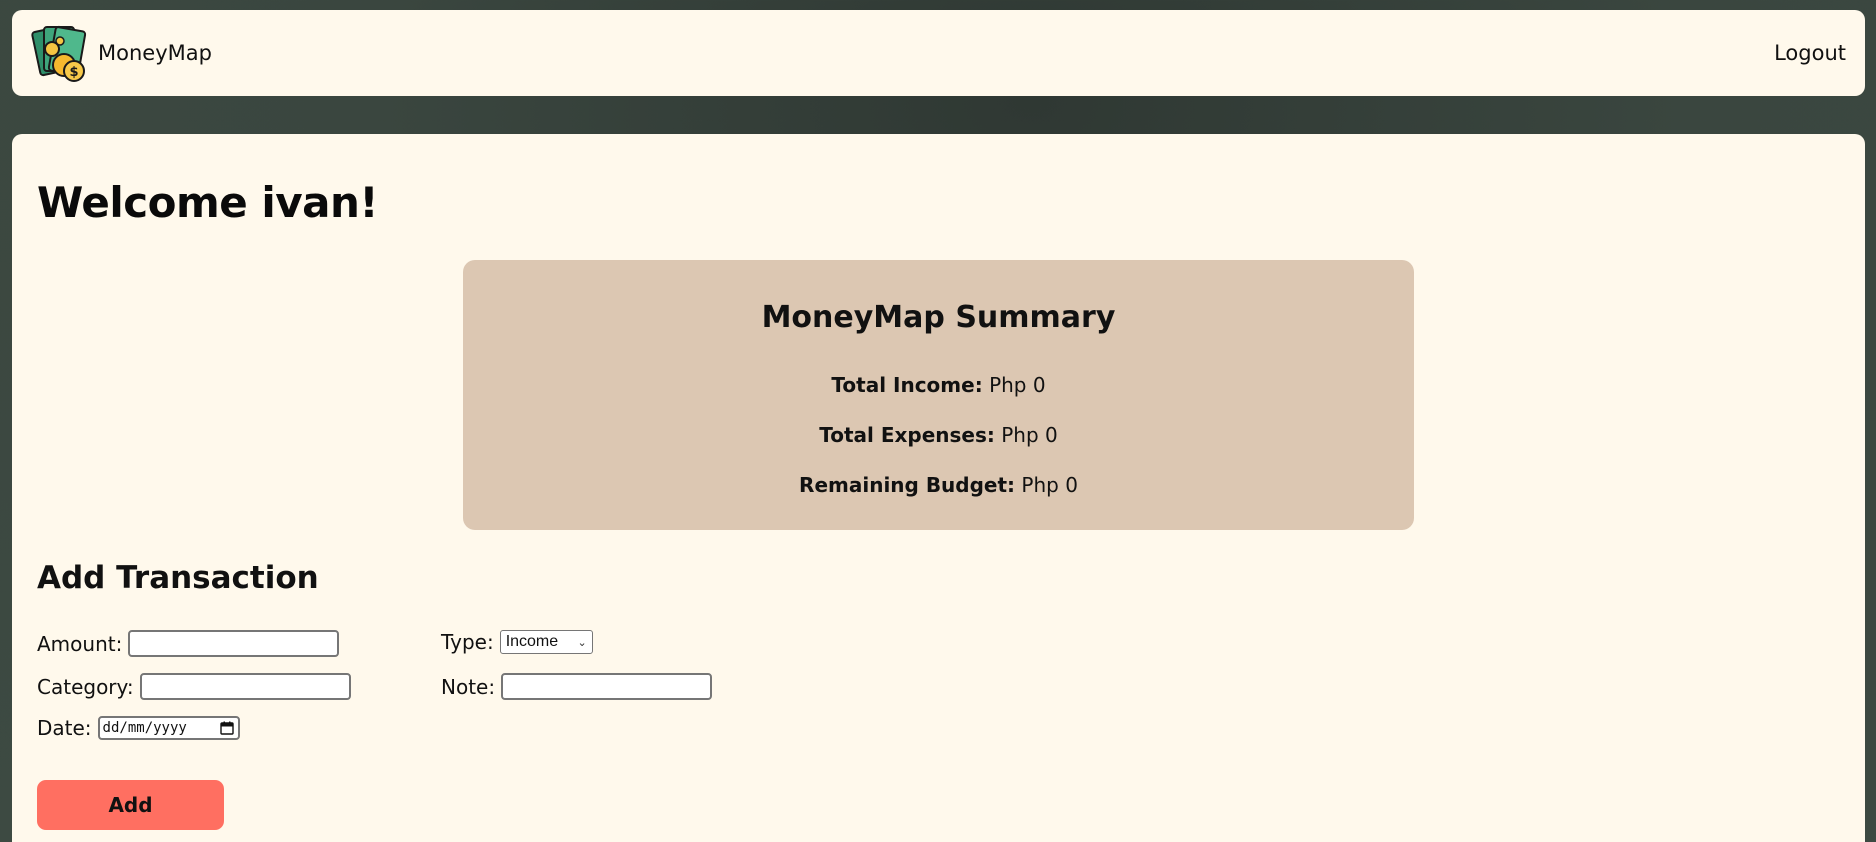  I want to click on note-input, so click(607, 686).